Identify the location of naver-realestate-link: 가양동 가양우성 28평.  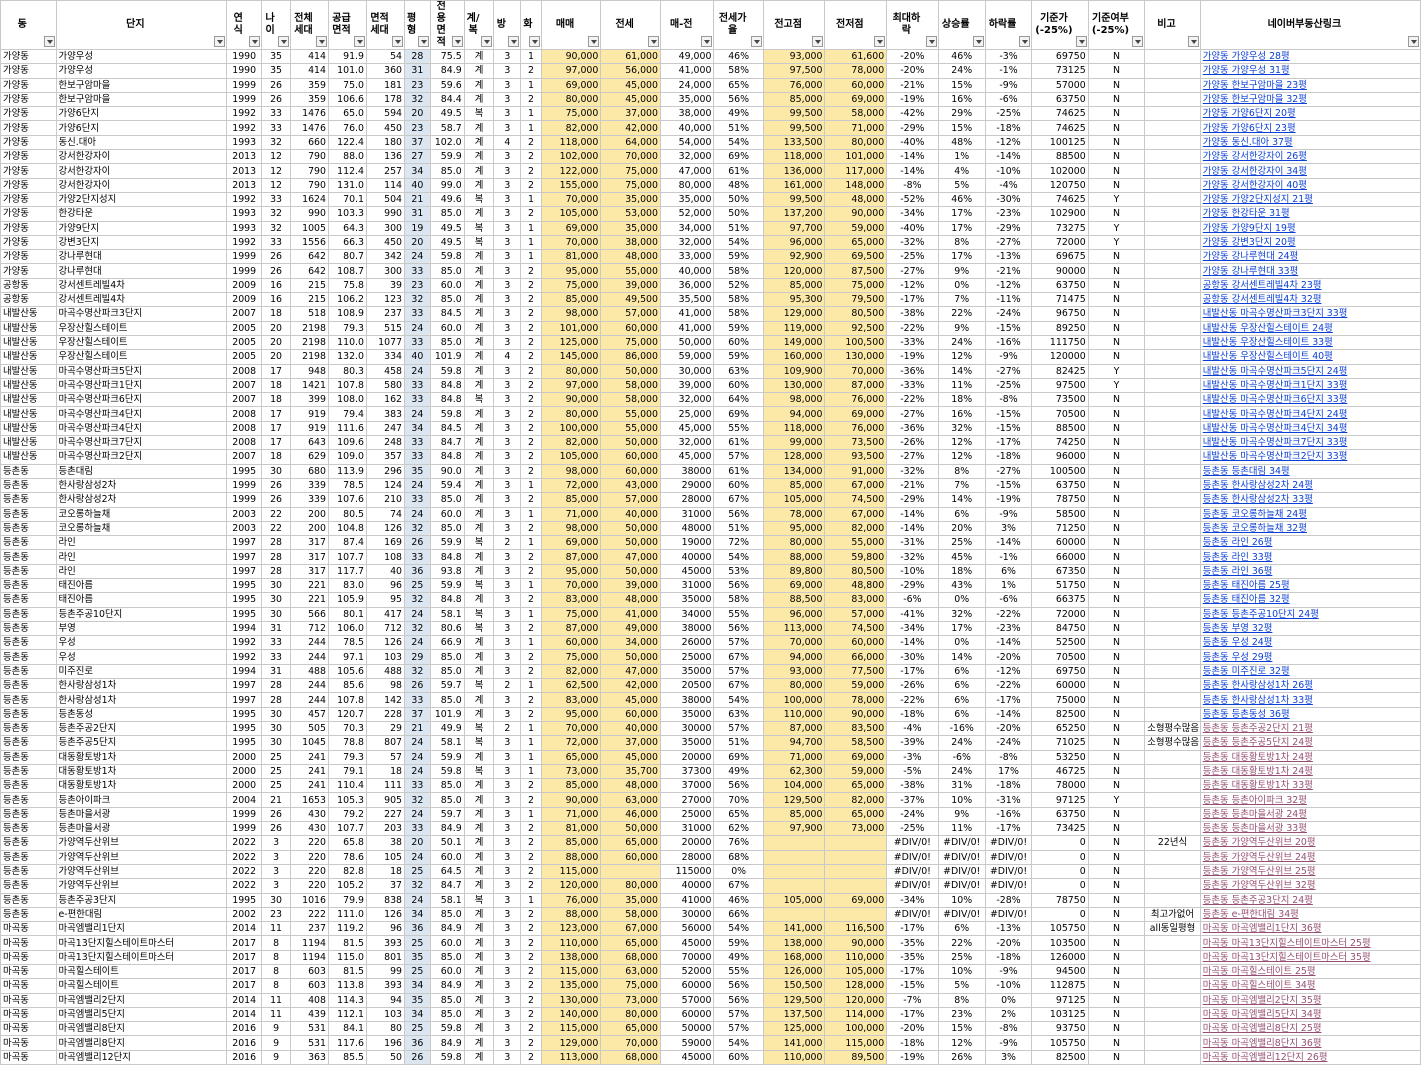
(1310, 56).